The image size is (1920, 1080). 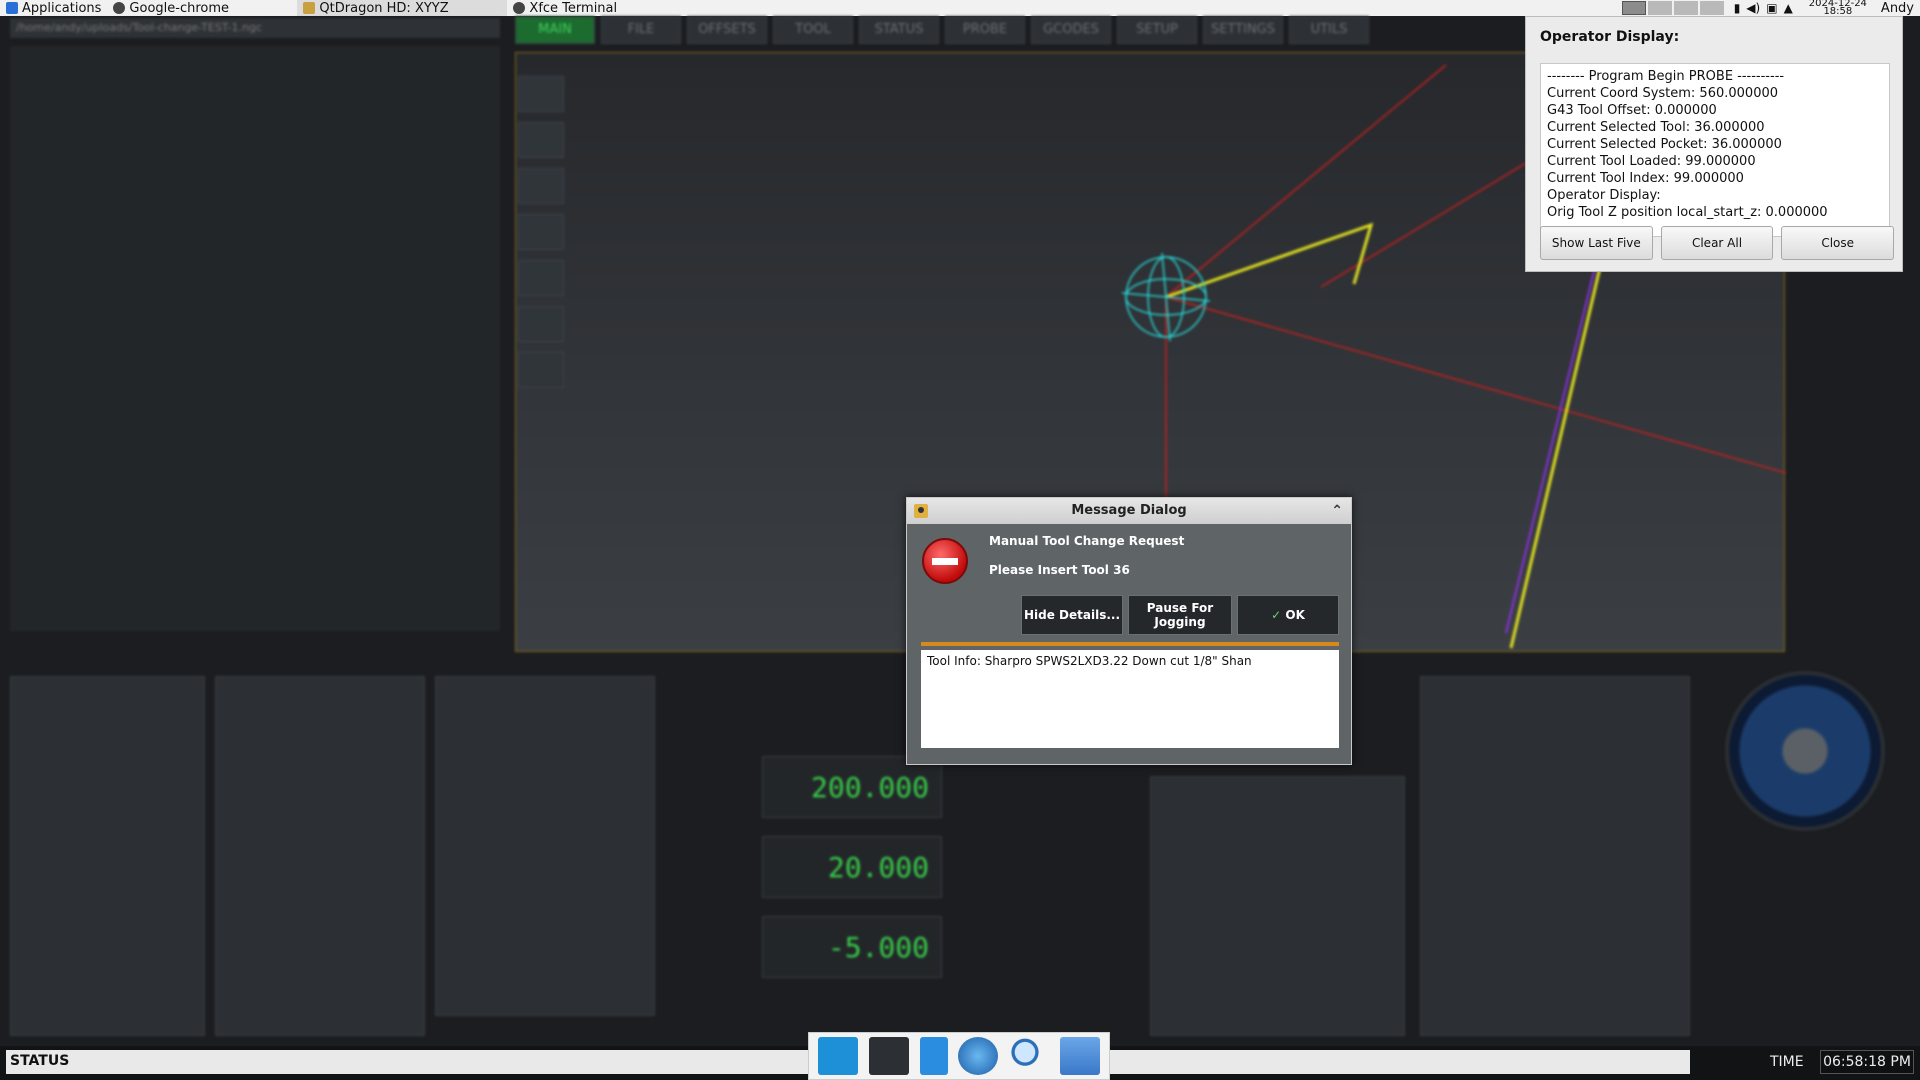 What do you see at coordinates (1664, 144) in the screenshot?
I see `log-line: Current Selected Pocket: 36.000000` at bounding box center [1664, 144].